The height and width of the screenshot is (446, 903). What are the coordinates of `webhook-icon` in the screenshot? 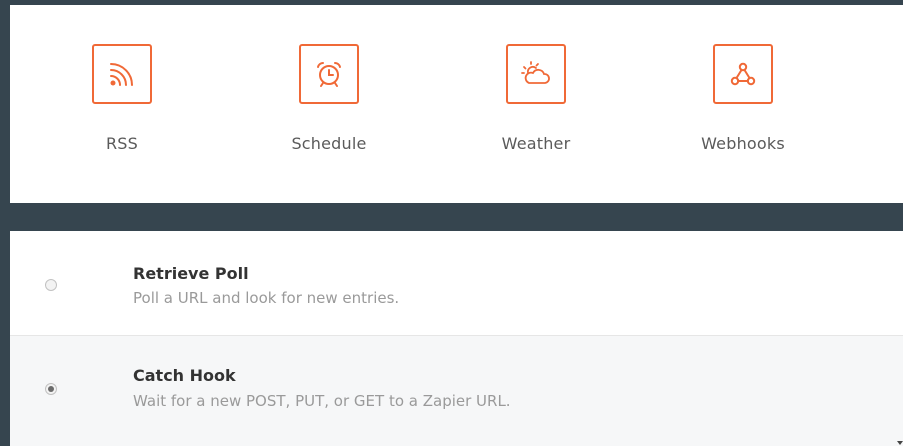 It's located at (743, 74).